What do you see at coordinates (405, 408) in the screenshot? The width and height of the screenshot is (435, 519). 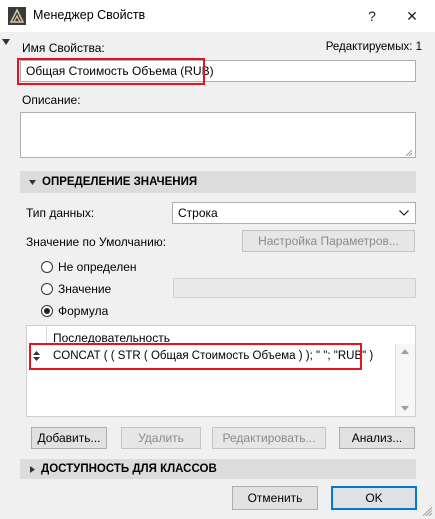 I see `scroll-down-icon` at bounding box center [405, 408].